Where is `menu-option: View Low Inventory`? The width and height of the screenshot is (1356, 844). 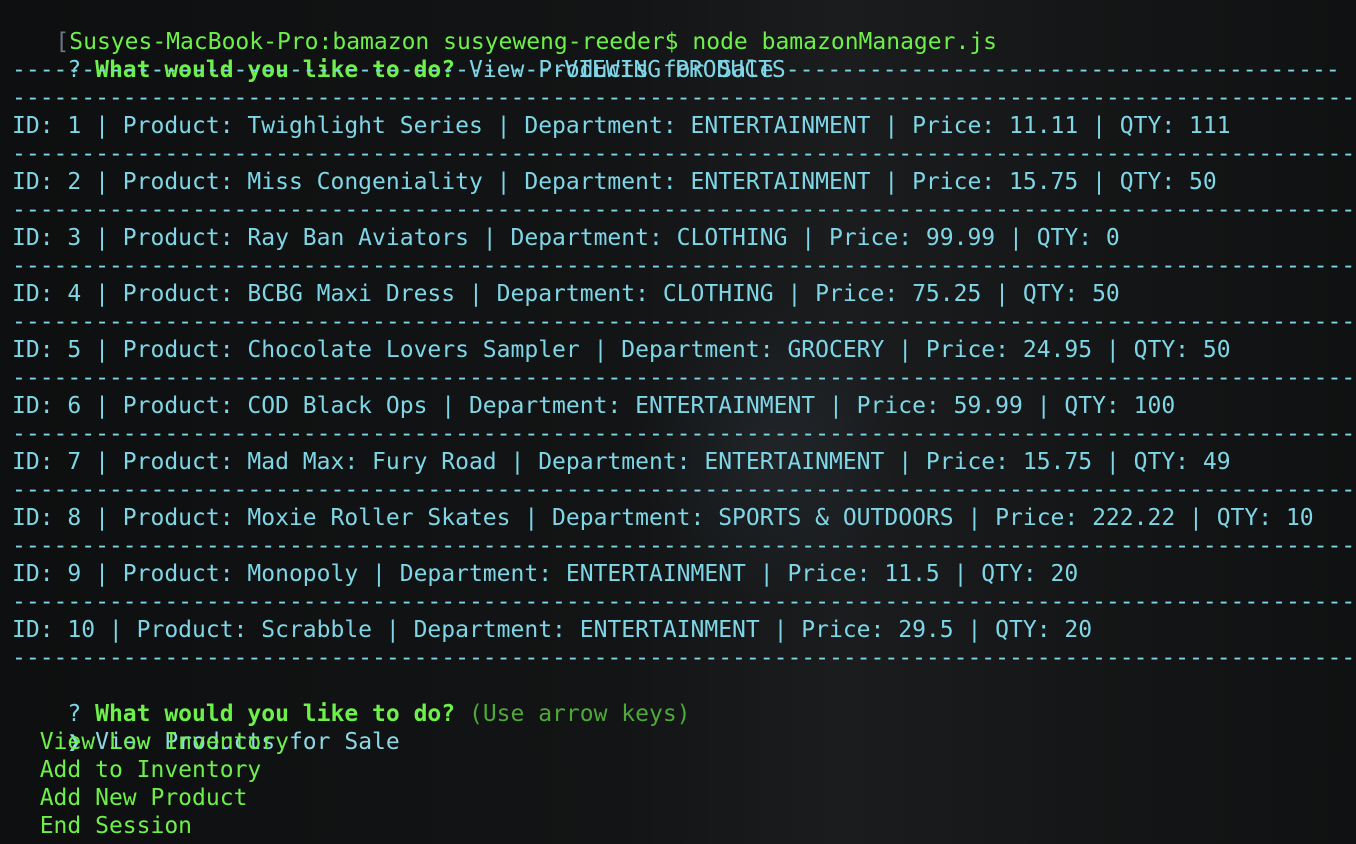
menu-option: View Low Inventory is located at coordinates (678, 742).